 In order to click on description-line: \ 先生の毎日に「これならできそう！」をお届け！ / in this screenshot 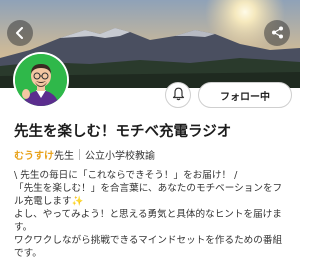, I will do `click(126, 175)`.